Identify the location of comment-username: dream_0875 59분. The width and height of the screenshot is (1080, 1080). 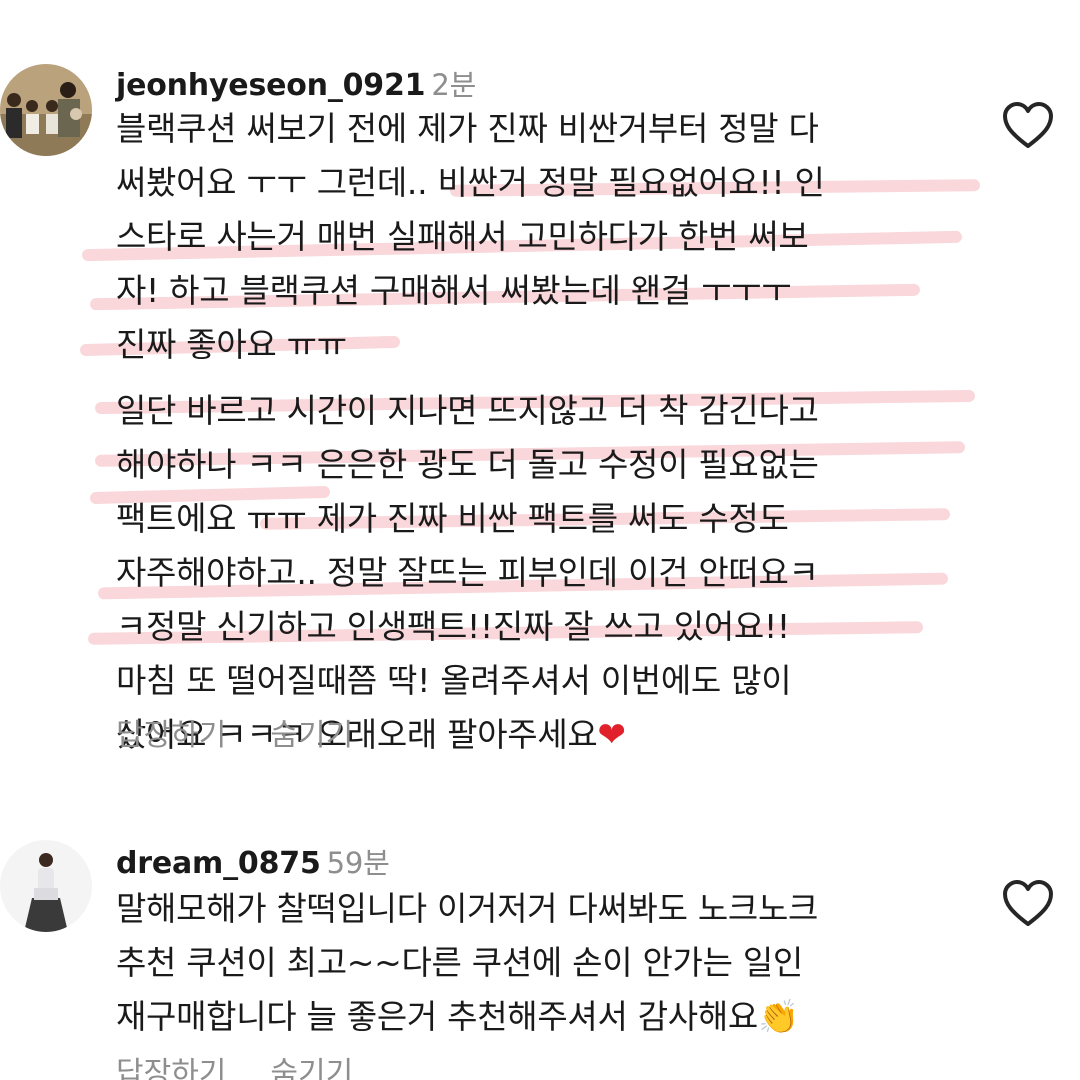
(253, 861).